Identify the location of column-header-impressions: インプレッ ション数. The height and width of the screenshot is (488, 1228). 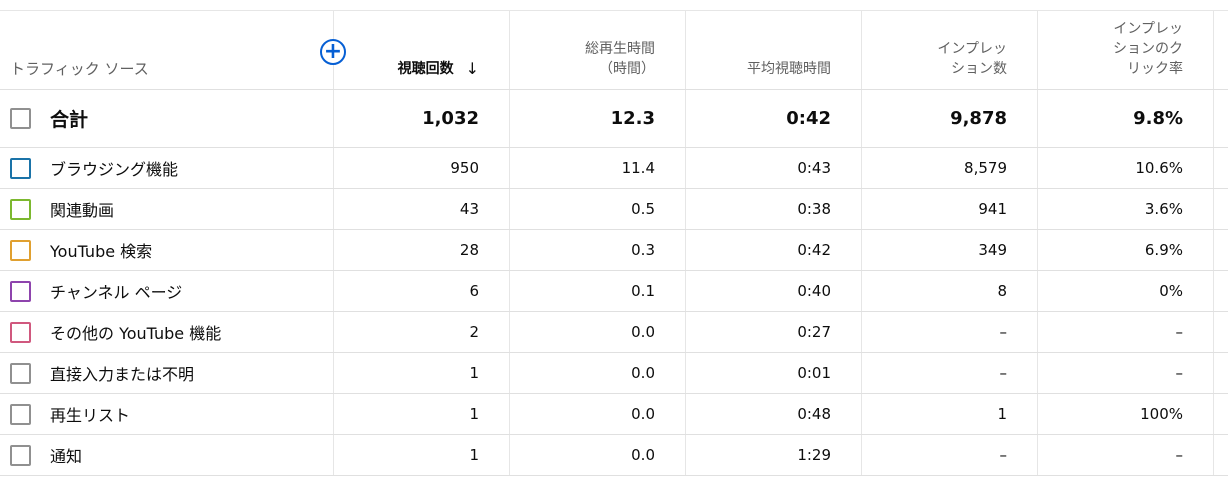
(949, 50).